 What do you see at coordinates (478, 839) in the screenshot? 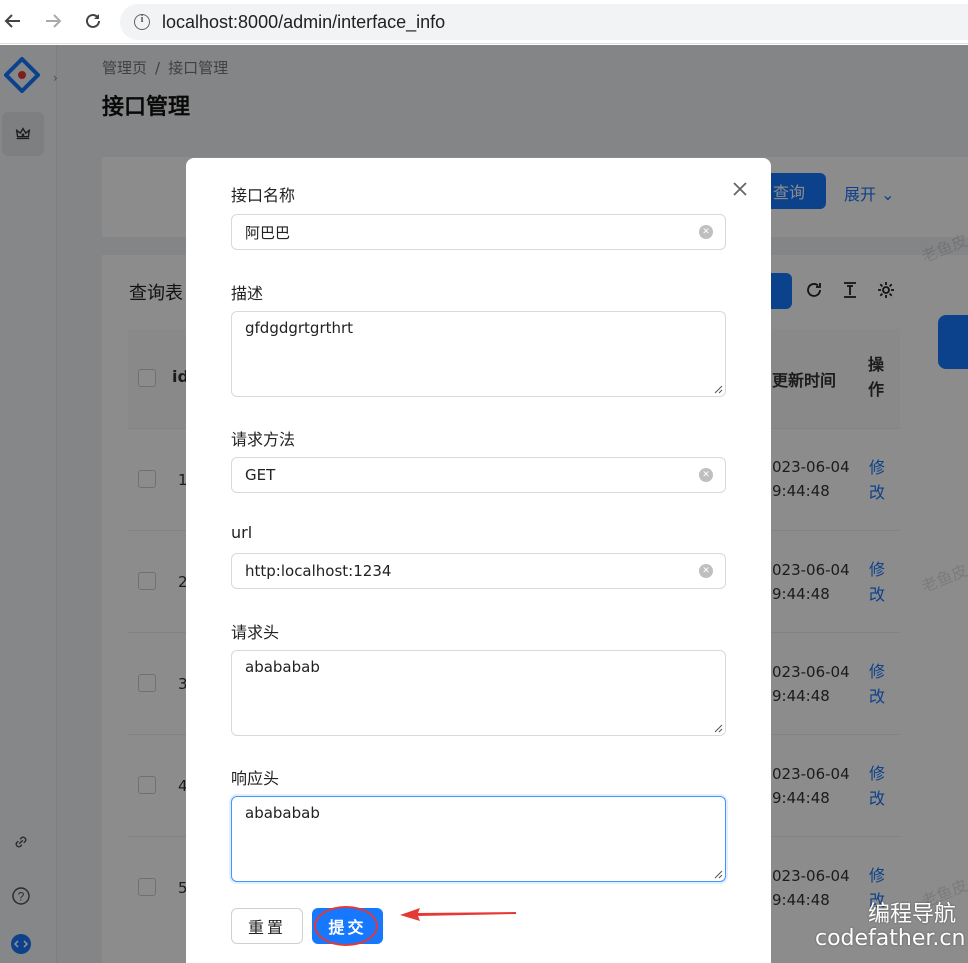
I see `response-header-textarea: abababab` at bounding box center [478, 839].